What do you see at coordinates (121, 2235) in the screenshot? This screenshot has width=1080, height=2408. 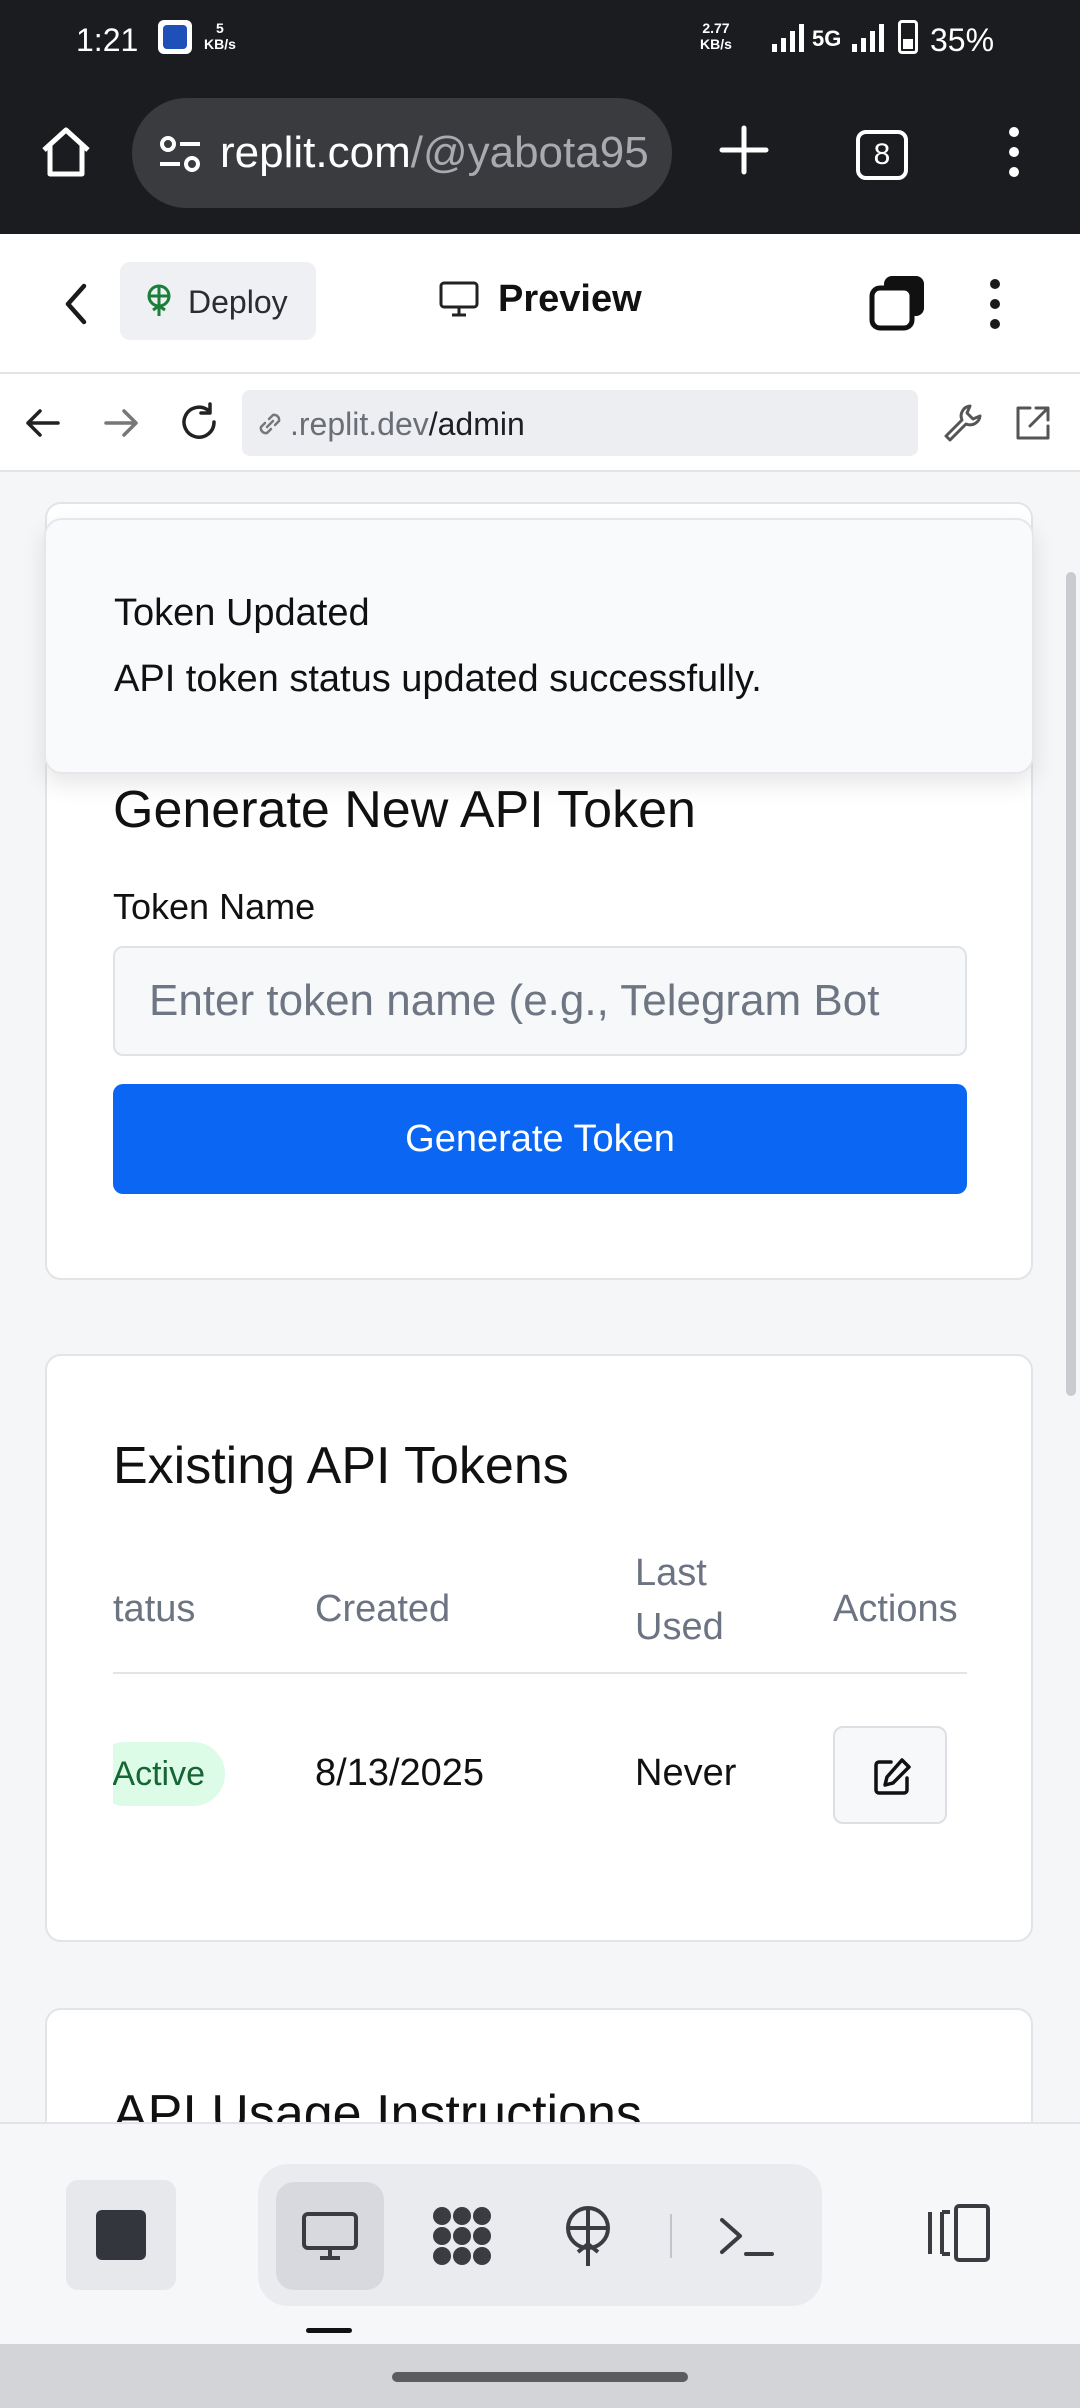 I see `stop-button` at bounding box center [121, 2235].